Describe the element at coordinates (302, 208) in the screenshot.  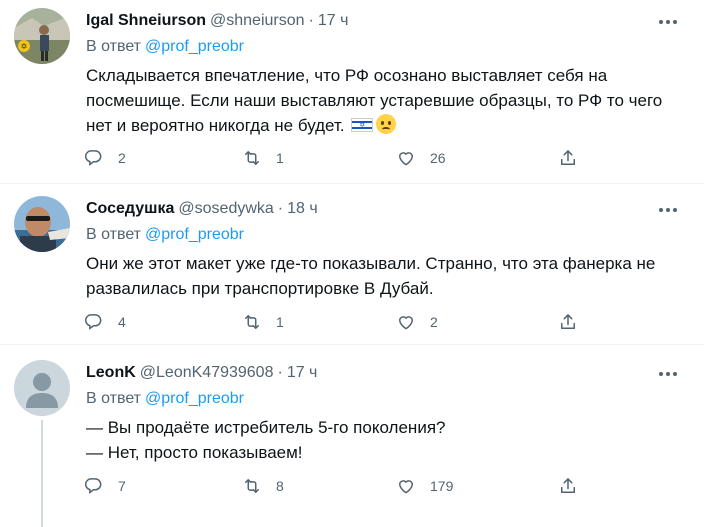
I see `timestamp: 18 ч` at that location.